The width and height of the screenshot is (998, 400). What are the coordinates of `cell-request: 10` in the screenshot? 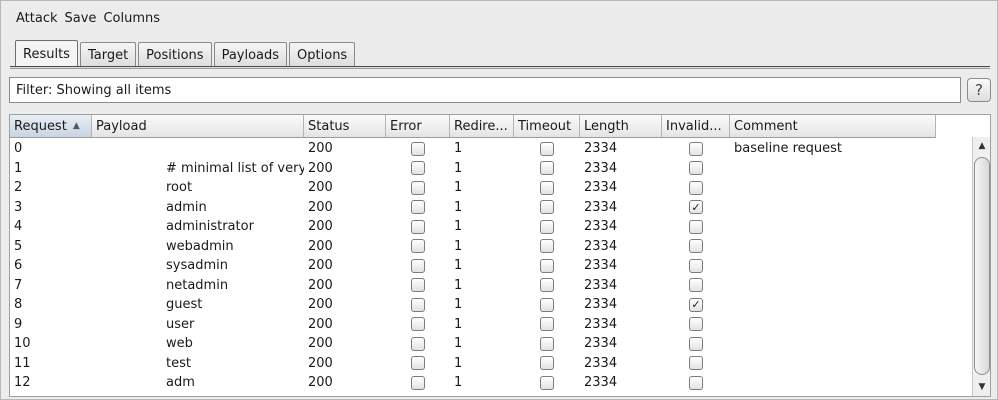 It's located at (22, 344).